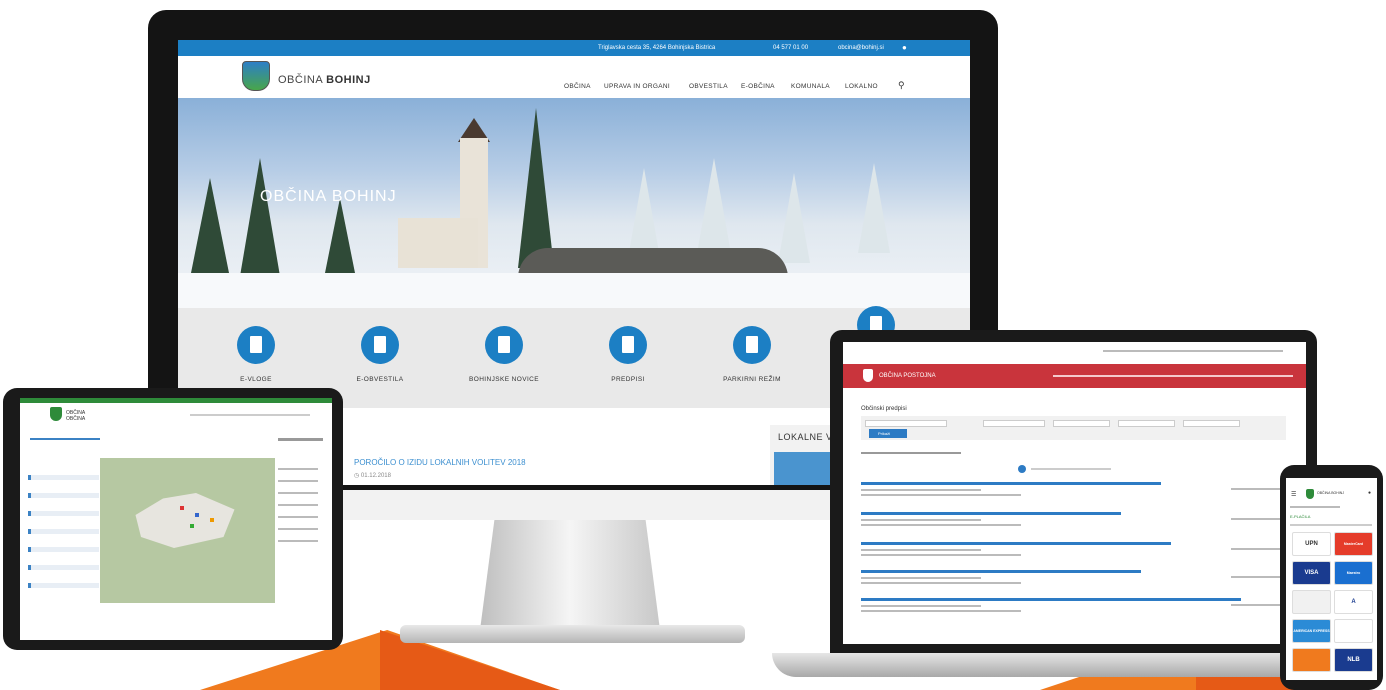 The height and width of the screenshot is (690, 1386). Describe the element at coordinates (790, 48) in the screenshot. I see `phone-text: 04 577 01 00` at that location.